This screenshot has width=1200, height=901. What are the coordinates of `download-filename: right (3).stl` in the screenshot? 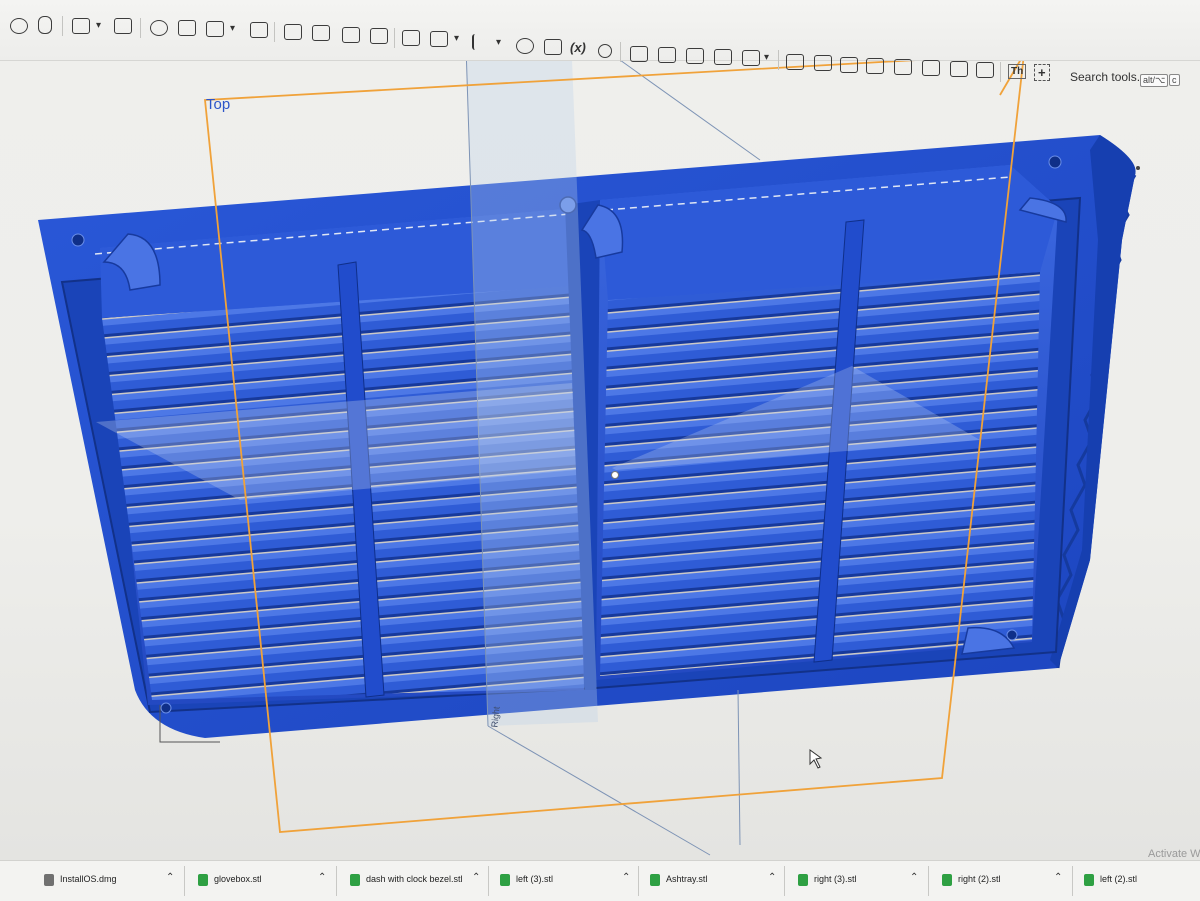 It's located at (835, 879).